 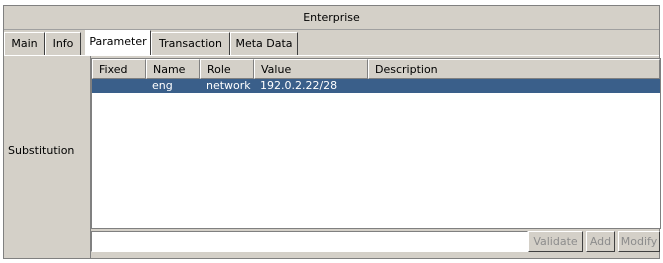 I want to click on tab-main: Main, so click(x=24, y=43).